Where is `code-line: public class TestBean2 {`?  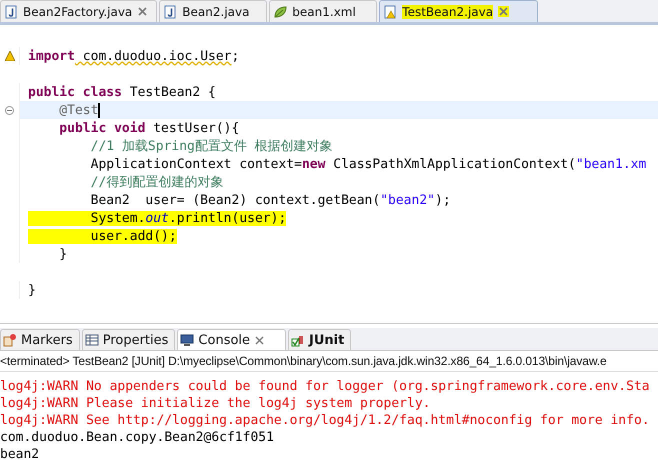
code-line: public class TestBean2 { is located at coordinates (122, 92).